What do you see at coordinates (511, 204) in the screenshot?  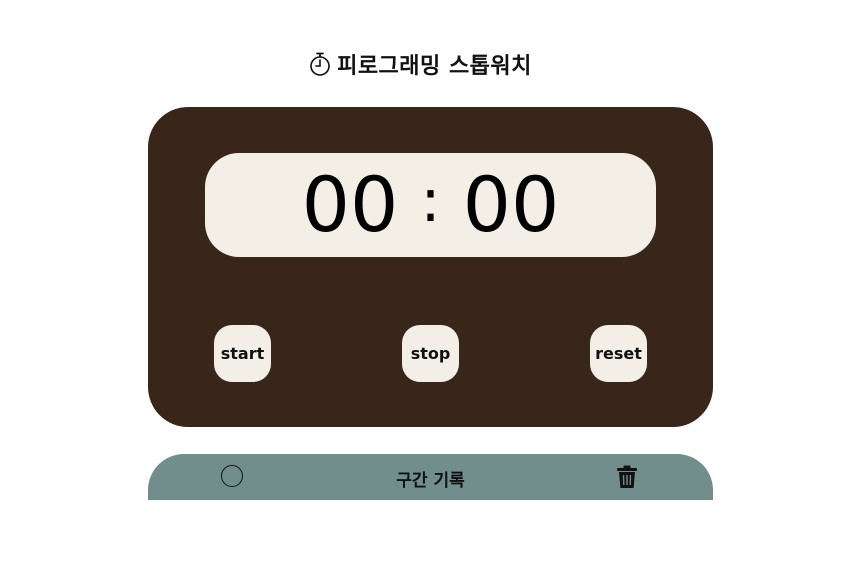 I see `centiseconds-readout: 00` at bounding box center [511, 204].